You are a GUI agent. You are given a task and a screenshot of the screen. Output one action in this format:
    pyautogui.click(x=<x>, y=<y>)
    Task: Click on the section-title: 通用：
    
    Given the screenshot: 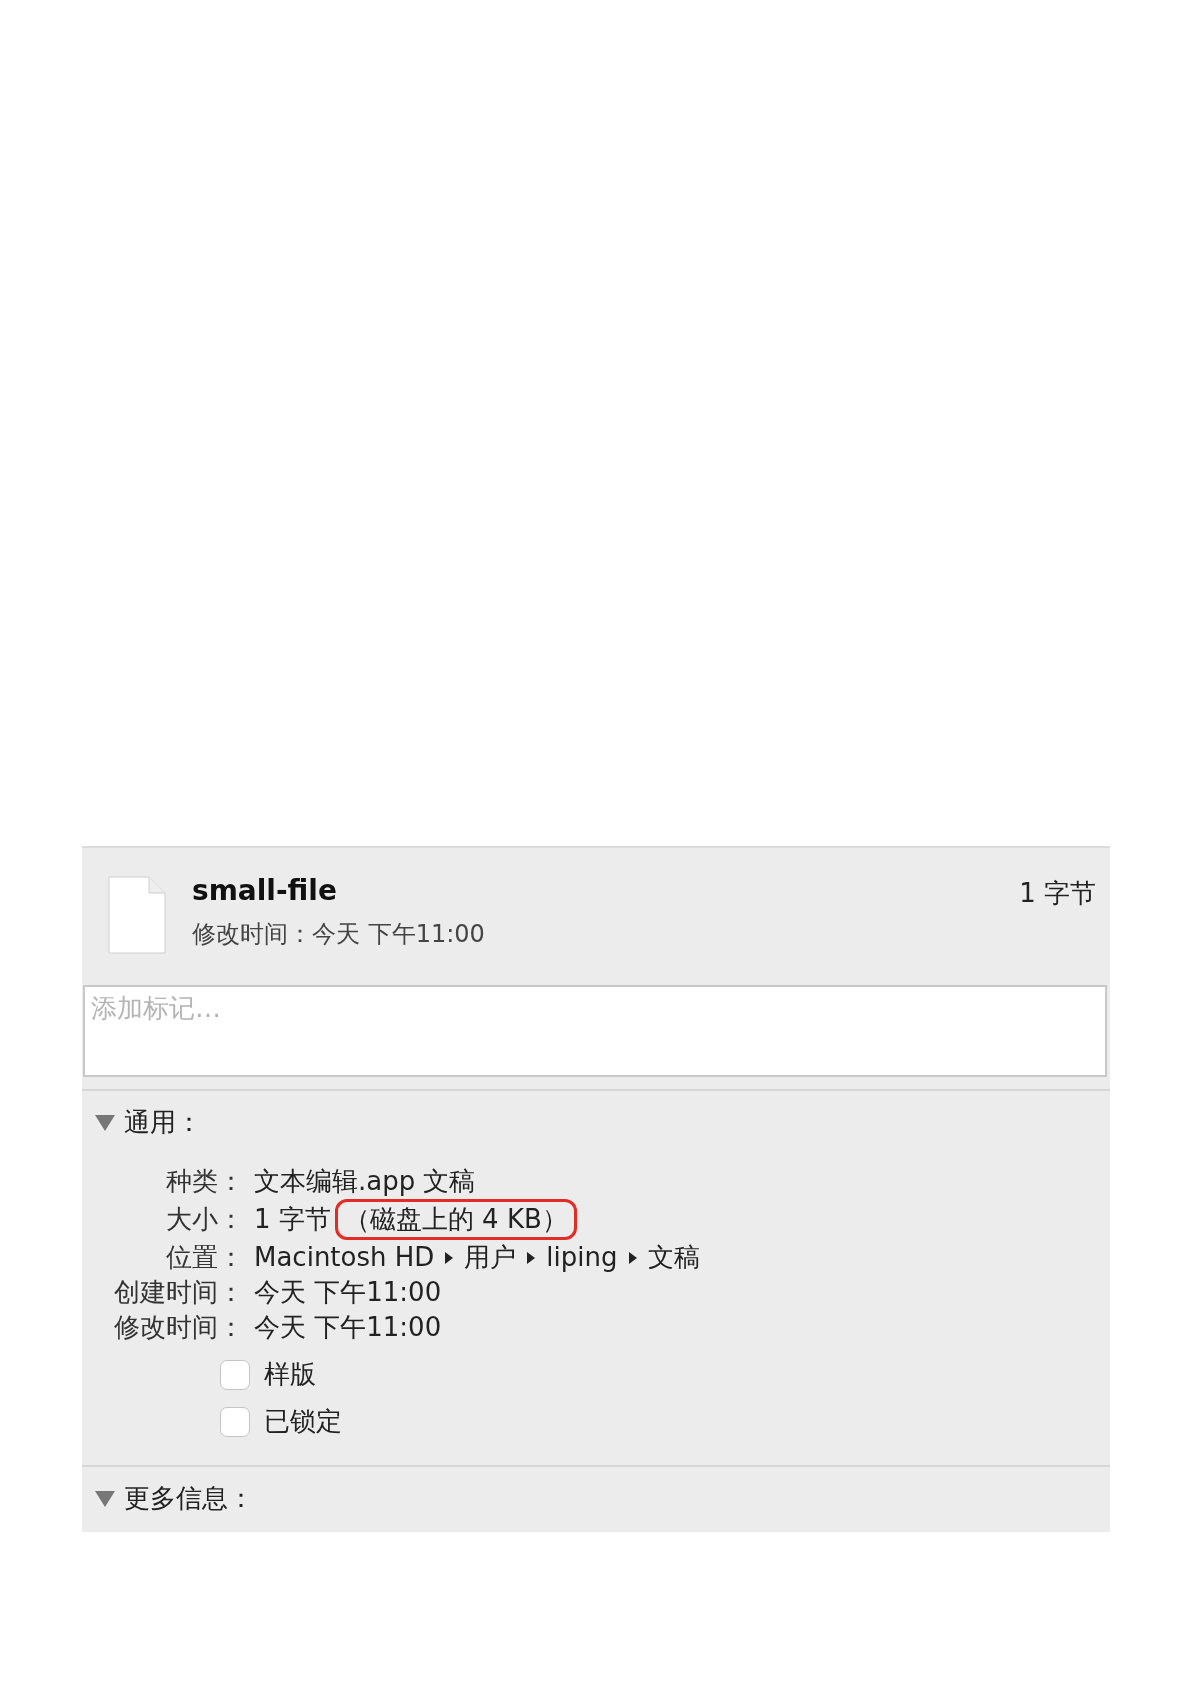 What is the action you would take?
    pyautogui.click(x=163, y=1122)
    